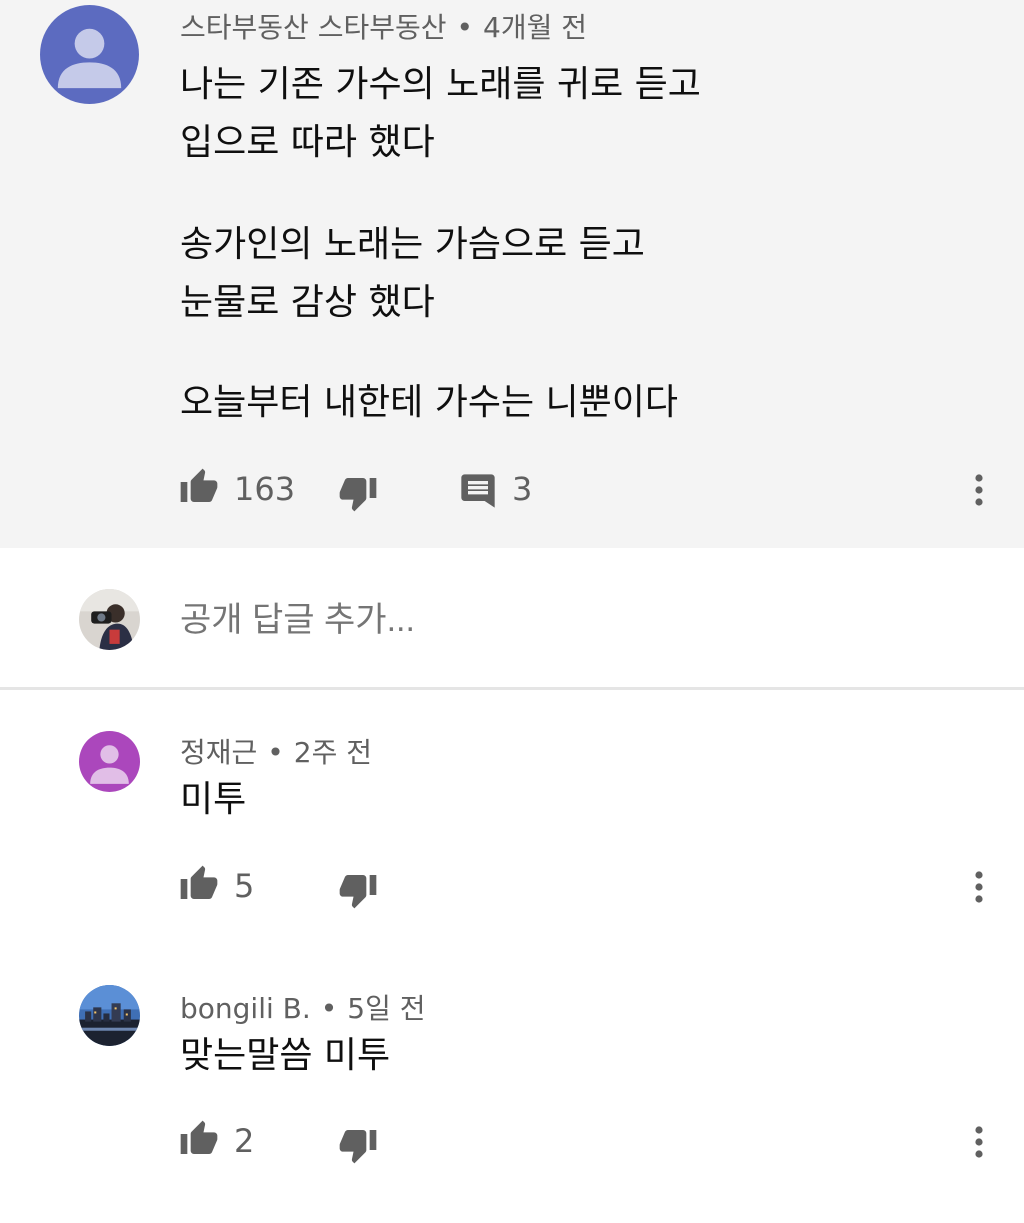  Describe the element at coordinates (265, 489) in the screenshot. I see `like-count: 163` at that location.